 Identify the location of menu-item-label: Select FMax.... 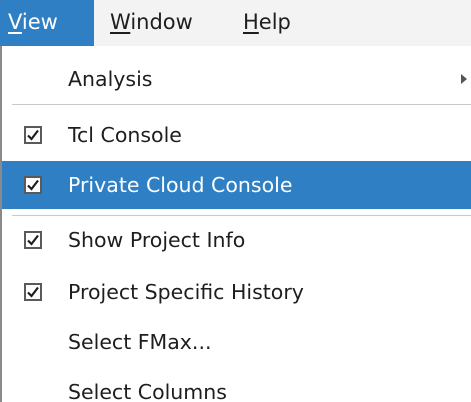
(140, 342).